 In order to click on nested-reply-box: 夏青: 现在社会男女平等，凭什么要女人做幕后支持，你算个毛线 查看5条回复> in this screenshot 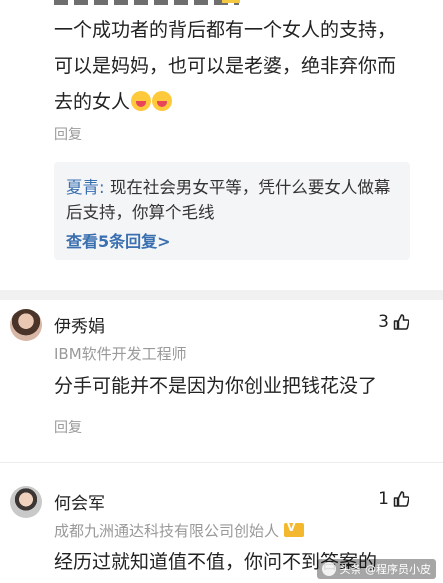, I will do `click(232, 211)`.